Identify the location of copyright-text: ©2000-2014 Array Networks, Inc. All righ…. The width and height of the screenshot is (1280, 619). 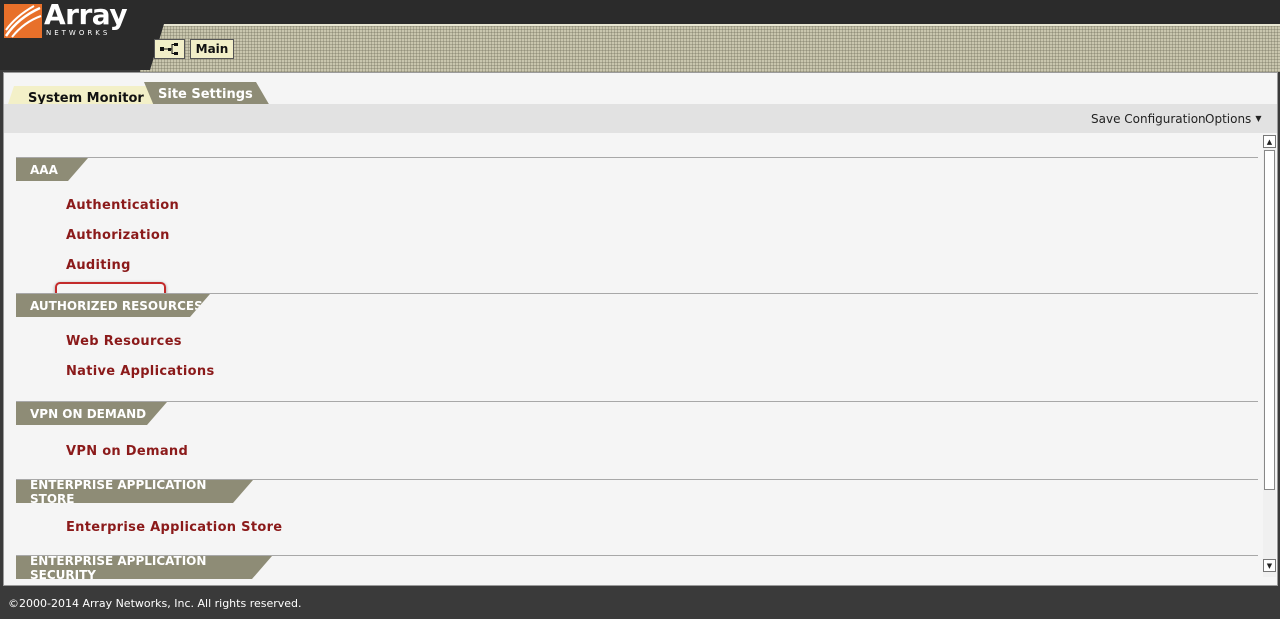
(155, 603).